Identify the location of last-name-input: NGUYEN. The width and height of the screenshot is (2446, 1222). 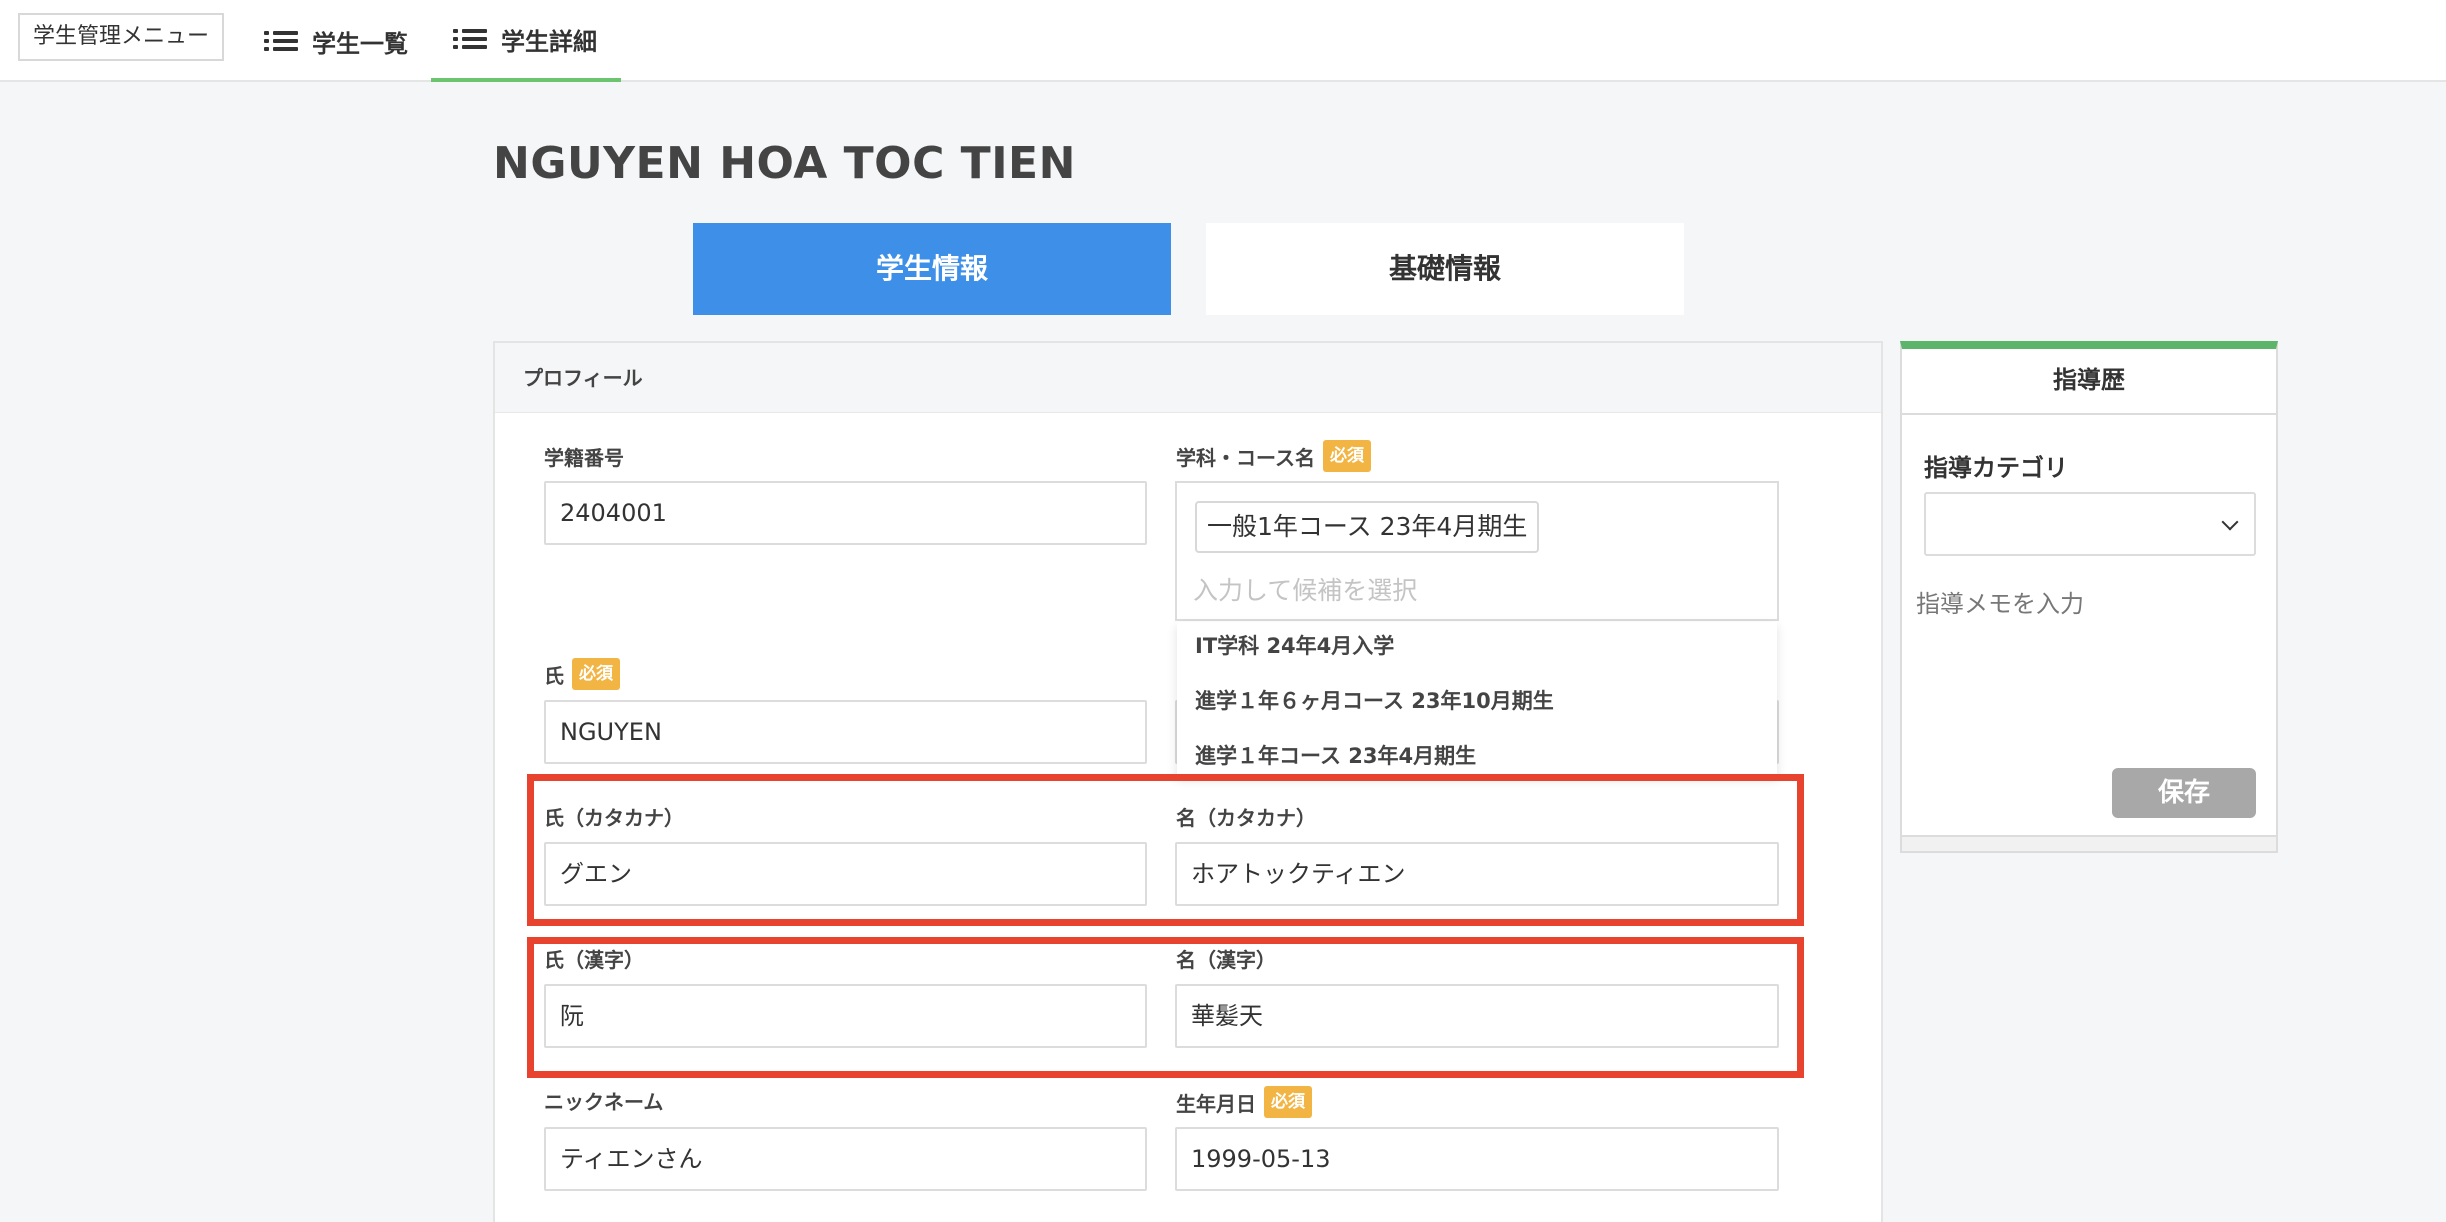
(845, 732).